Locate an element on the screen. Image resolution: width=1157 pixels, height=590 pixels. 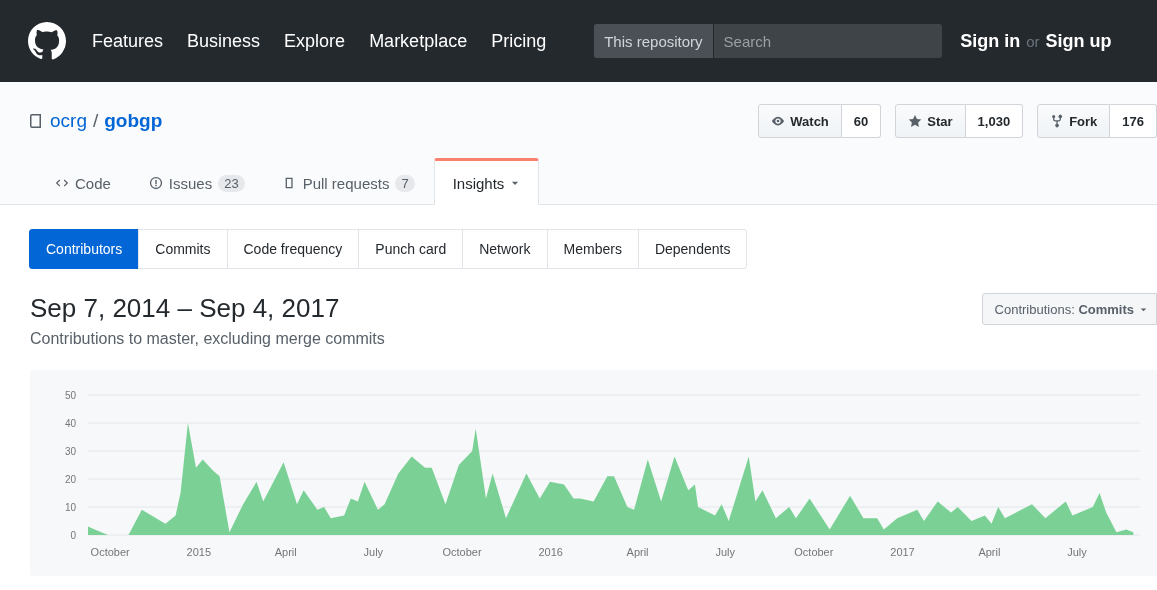
logo-icon is located at coordinates (47, 41).